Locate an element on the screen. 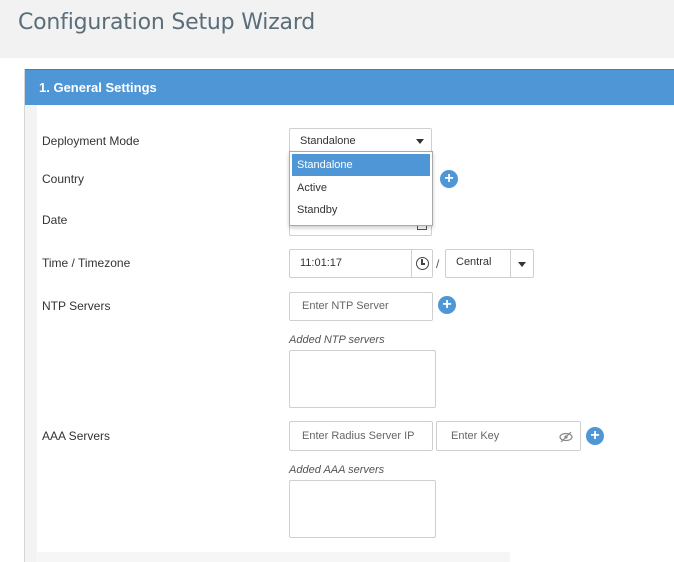 The width and height of the screenshot is (674, 562). added-aaa-servers-label: Added AAA servers is located at coordinates (337, 470).